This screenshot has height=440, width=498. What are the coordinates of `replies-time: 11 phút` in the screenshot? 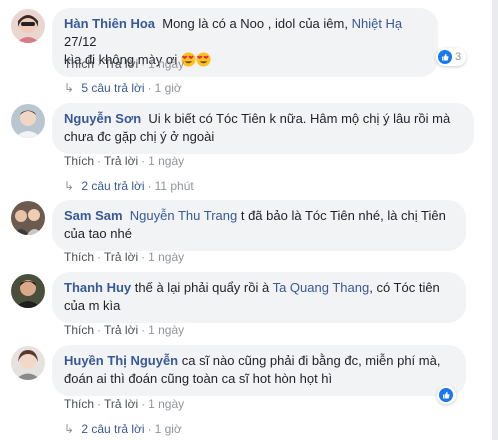 It's located at (174, 186).